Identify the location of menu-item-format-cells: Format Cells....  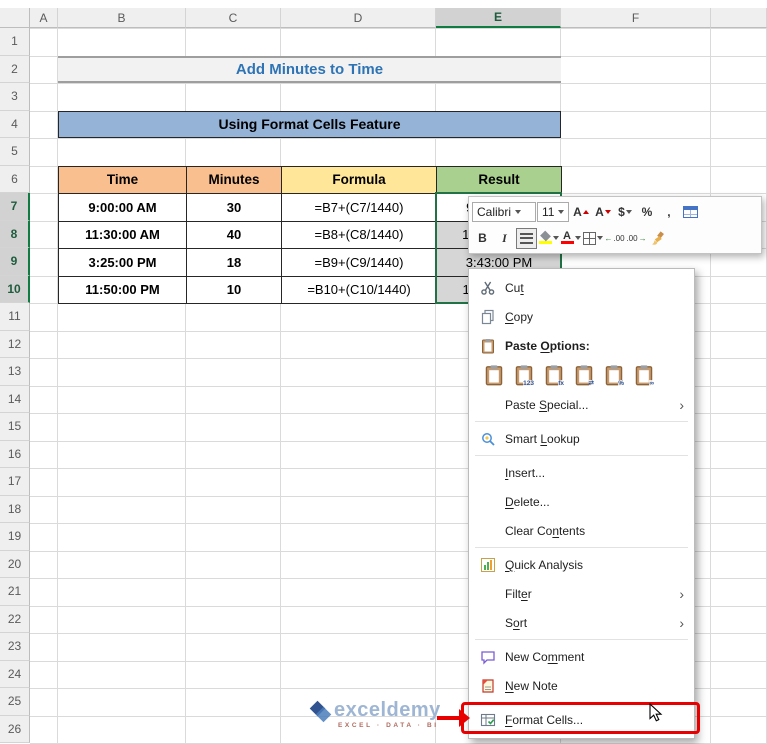
(581, 719).